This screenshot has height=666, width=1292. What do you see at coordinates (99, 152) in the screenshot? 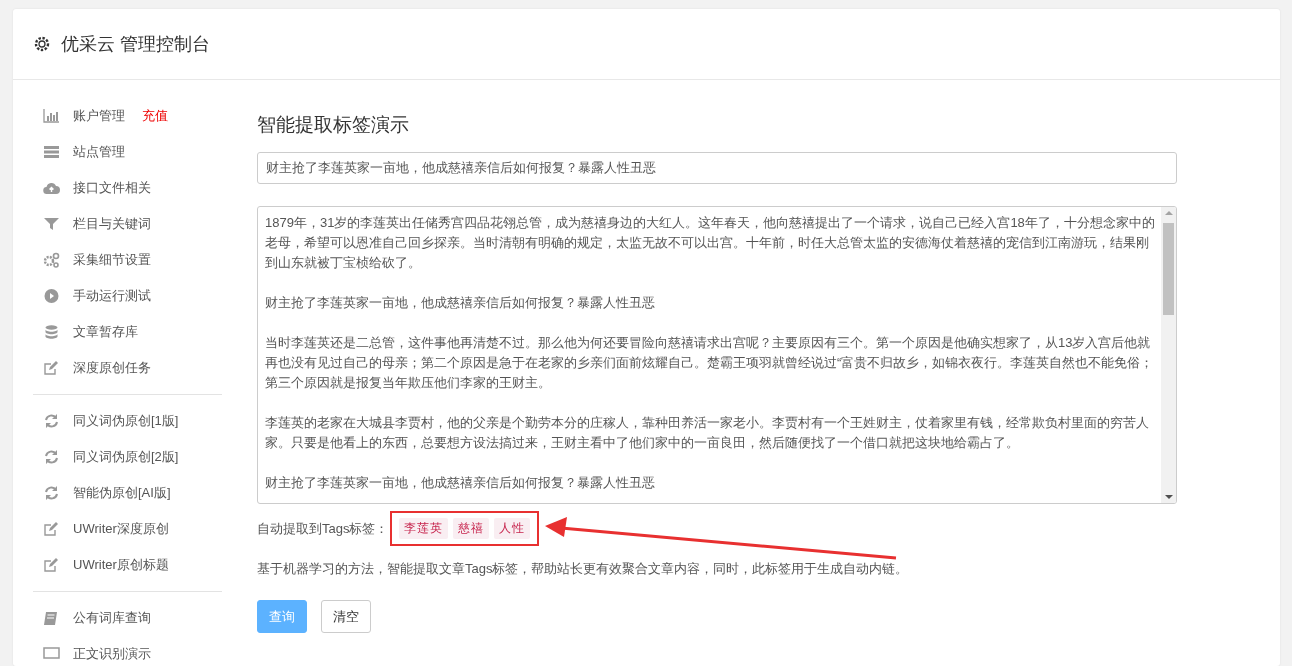
I see `sidebar-item: 站点管理` at bounding box center [99, 152].